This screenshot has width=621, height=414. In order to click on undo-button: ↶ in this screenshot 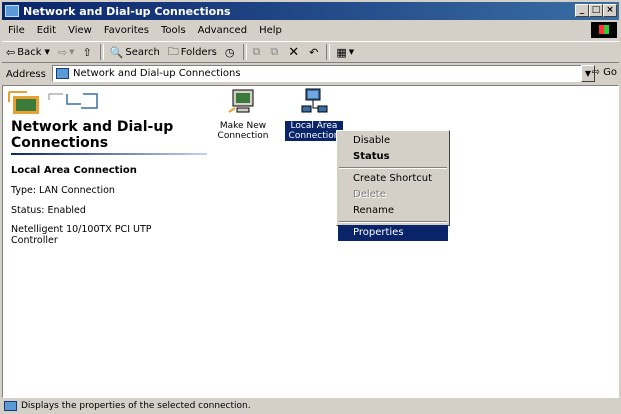, I will do `click(314, 52)`.